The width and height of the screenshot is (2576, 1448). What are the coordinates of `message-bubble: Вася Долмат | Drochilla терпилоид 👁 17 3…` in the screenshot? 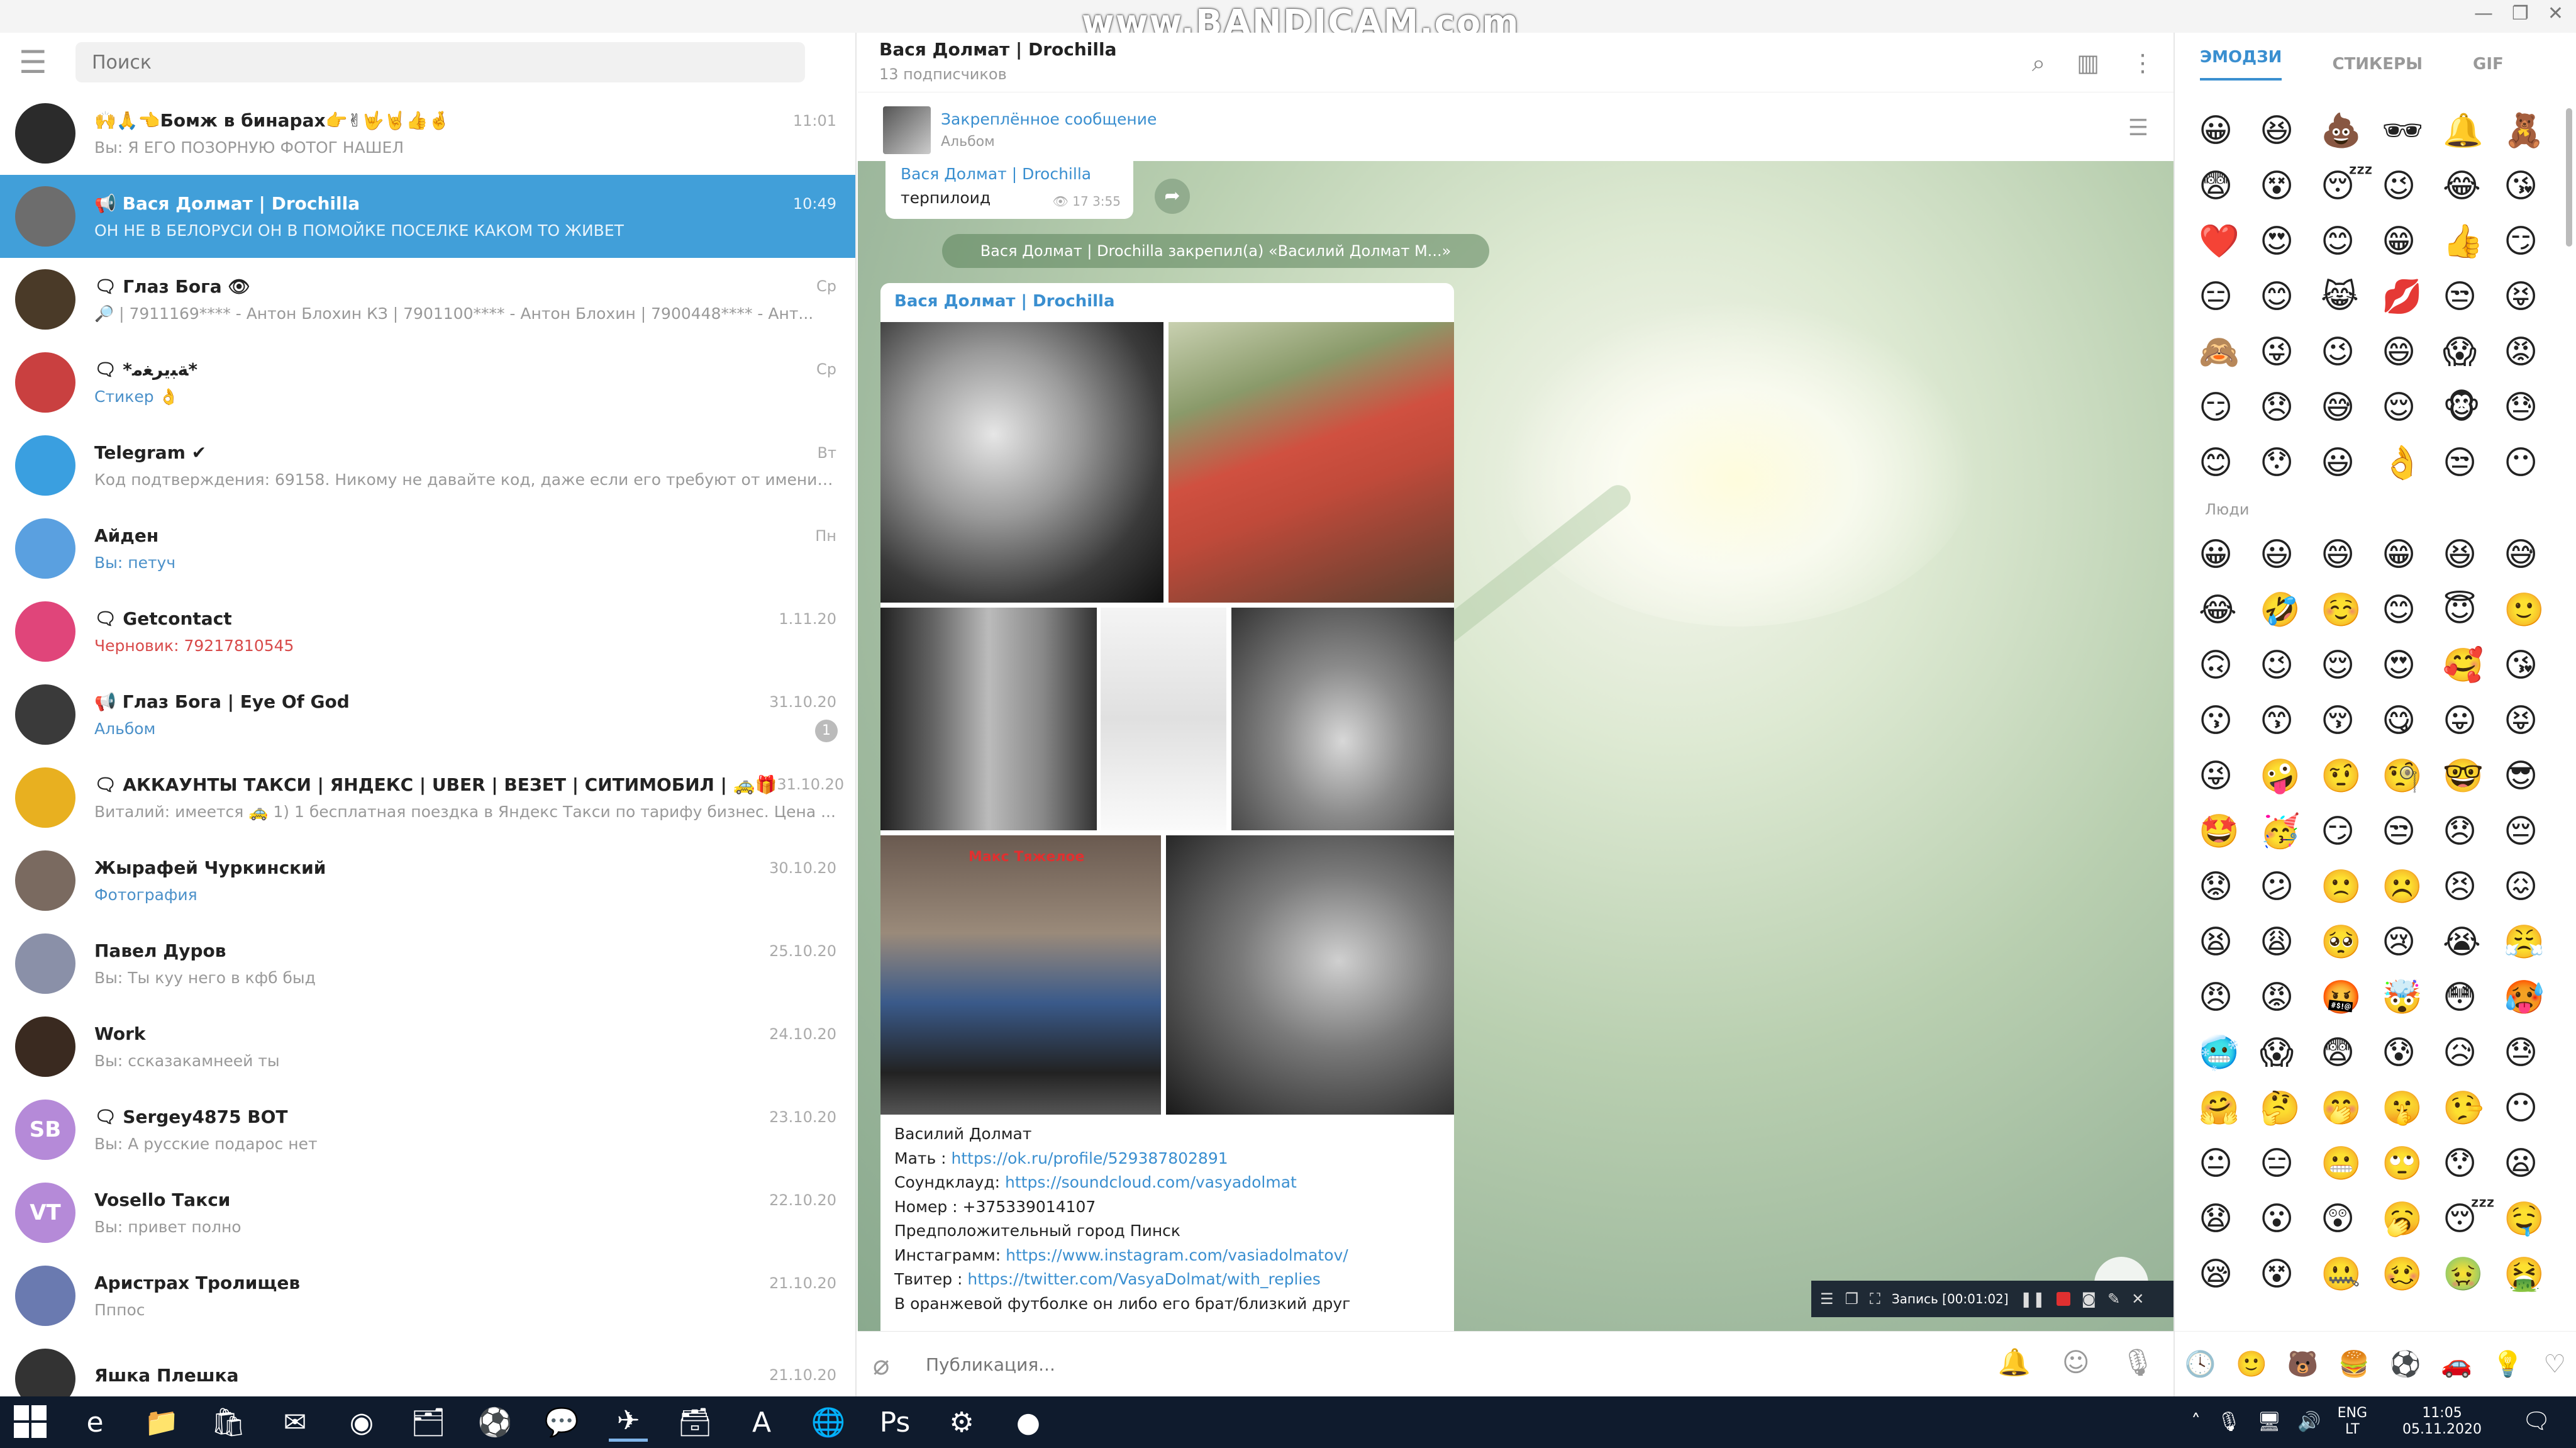 It's located at (1009, 190).